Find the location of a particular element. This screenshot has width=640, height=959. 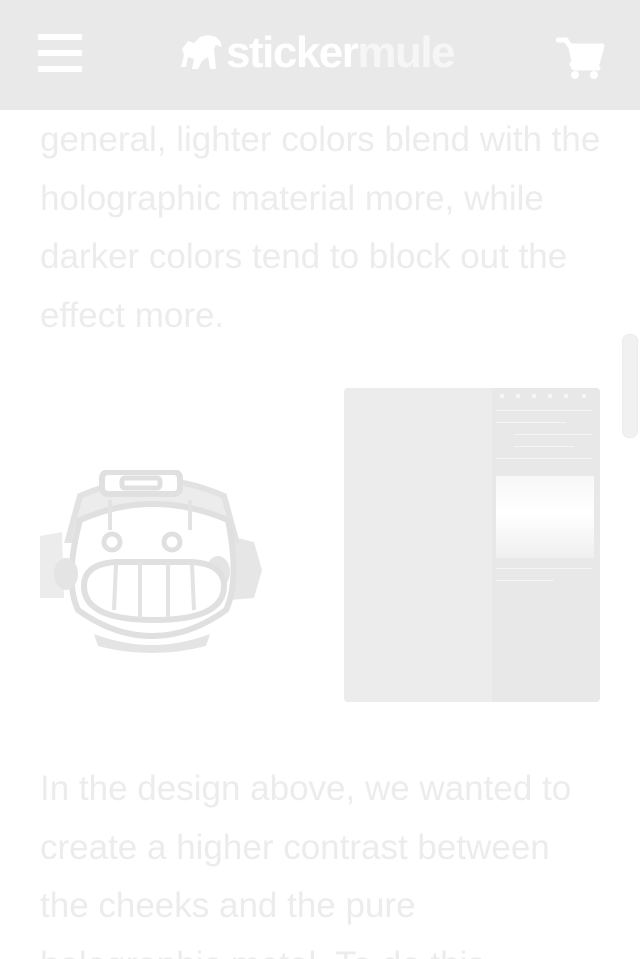

logo-text-mule: mule is located at coordinates (406, 52).